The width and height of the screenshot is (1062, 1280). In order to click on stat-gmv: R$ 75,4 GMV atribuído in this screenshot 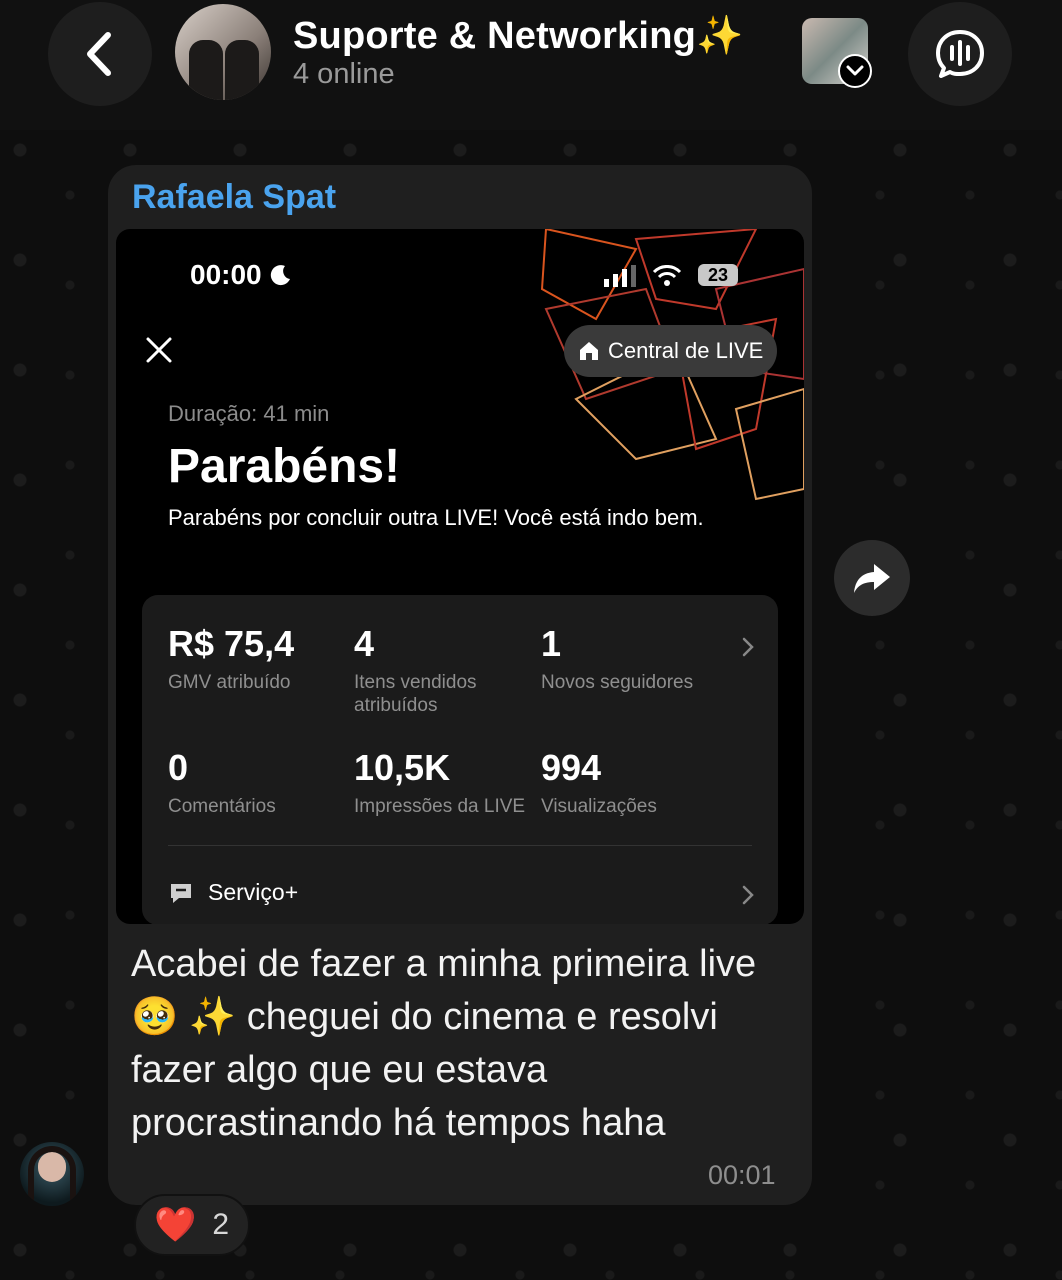, I will do `click(231, 658)`.